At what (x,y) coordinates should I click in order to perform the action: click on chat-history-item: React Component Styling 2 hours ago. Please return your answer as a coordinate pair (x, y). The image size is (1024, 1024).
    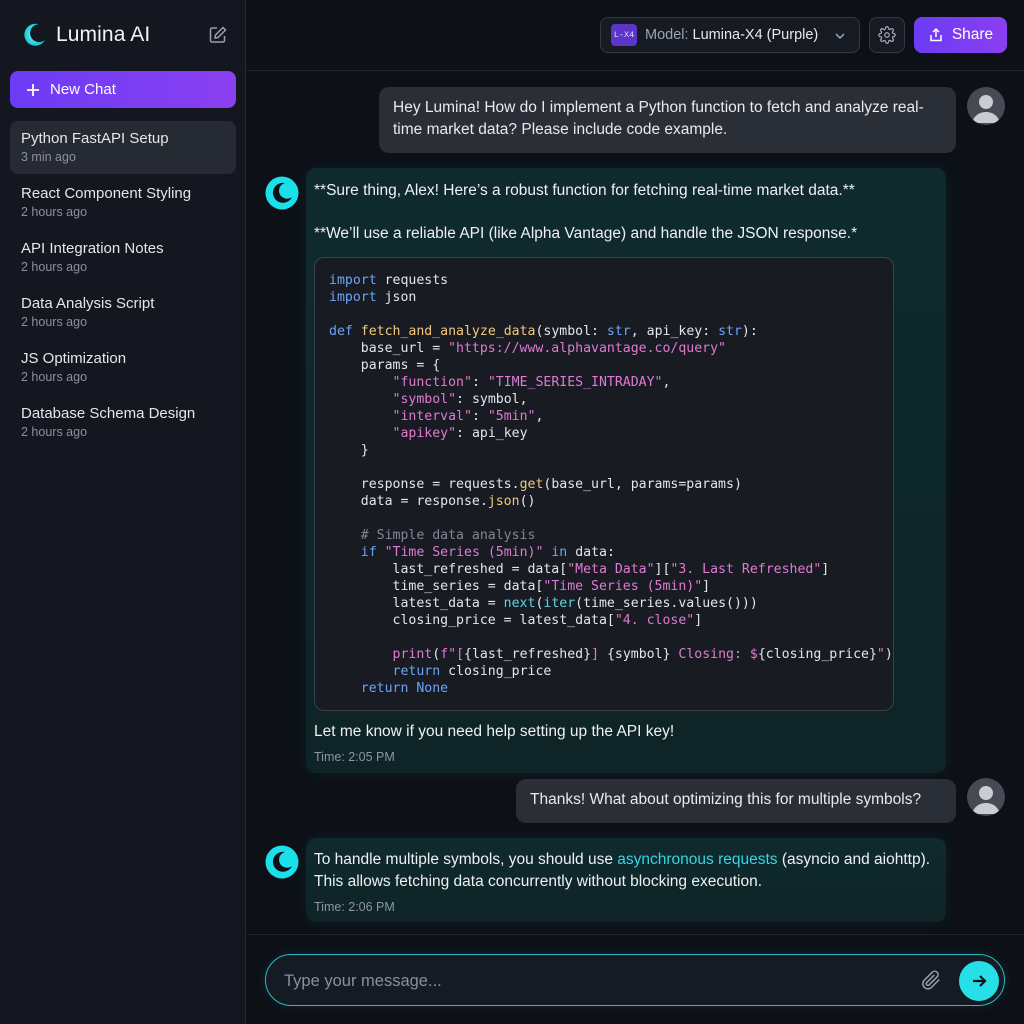
    Looking at the image, I should click on (123, 202).